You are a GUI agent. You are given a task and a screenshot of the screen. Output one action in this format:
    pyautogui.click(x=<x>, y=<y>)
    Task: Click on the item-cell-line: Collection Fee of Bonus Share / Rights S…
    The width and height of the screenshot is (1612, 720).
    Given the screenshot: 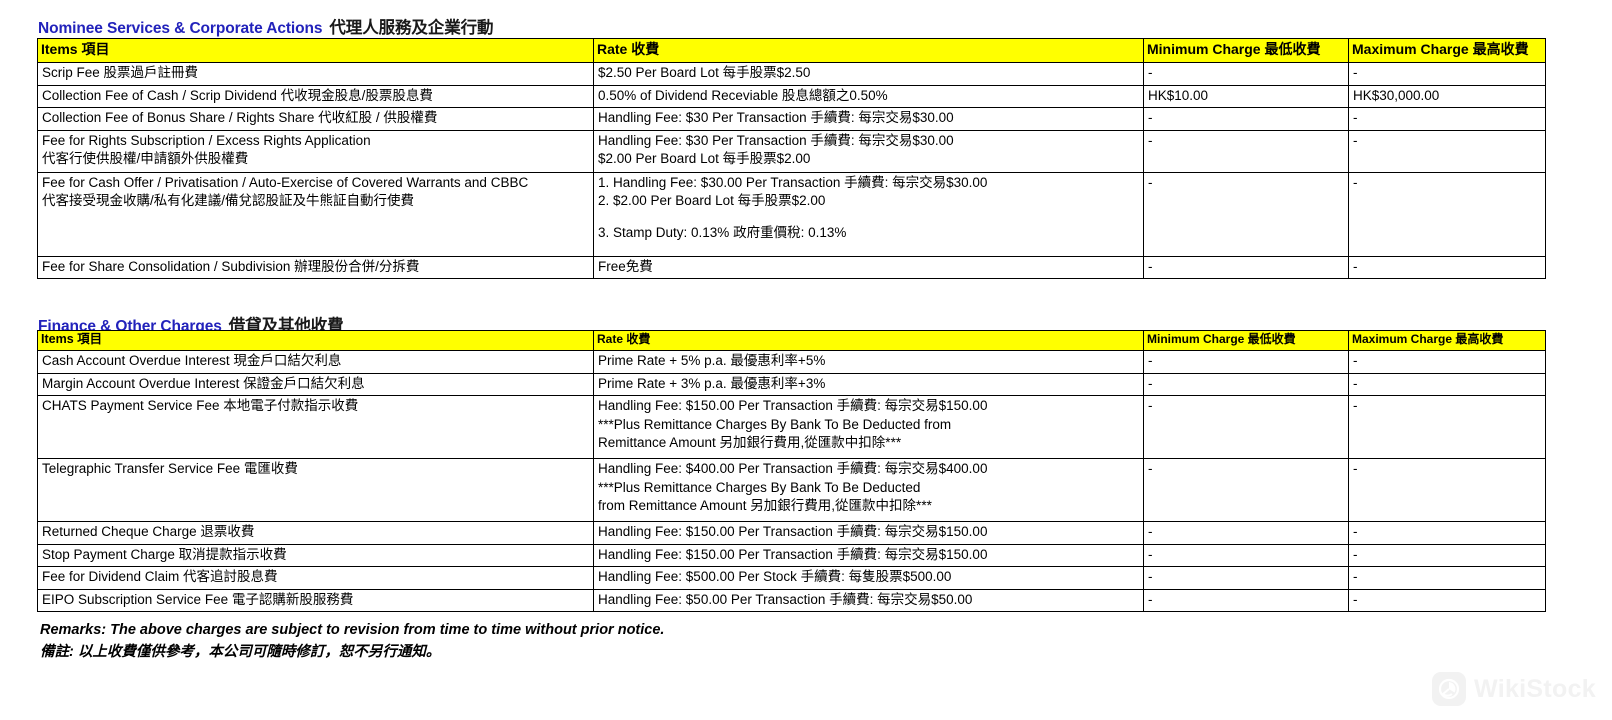 What is the action you would take?
    pyautogui.click(x=240, y=118)
    